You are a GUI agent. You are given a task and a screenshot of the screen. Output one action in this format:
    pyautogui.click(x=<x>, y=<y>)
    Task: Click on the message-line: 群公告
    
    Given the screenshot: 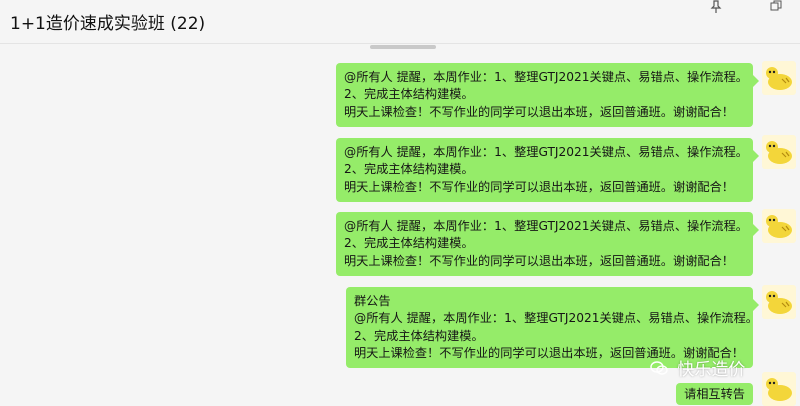 What is the action you would take?
    pyautogui.click(x=372, y=301)
    